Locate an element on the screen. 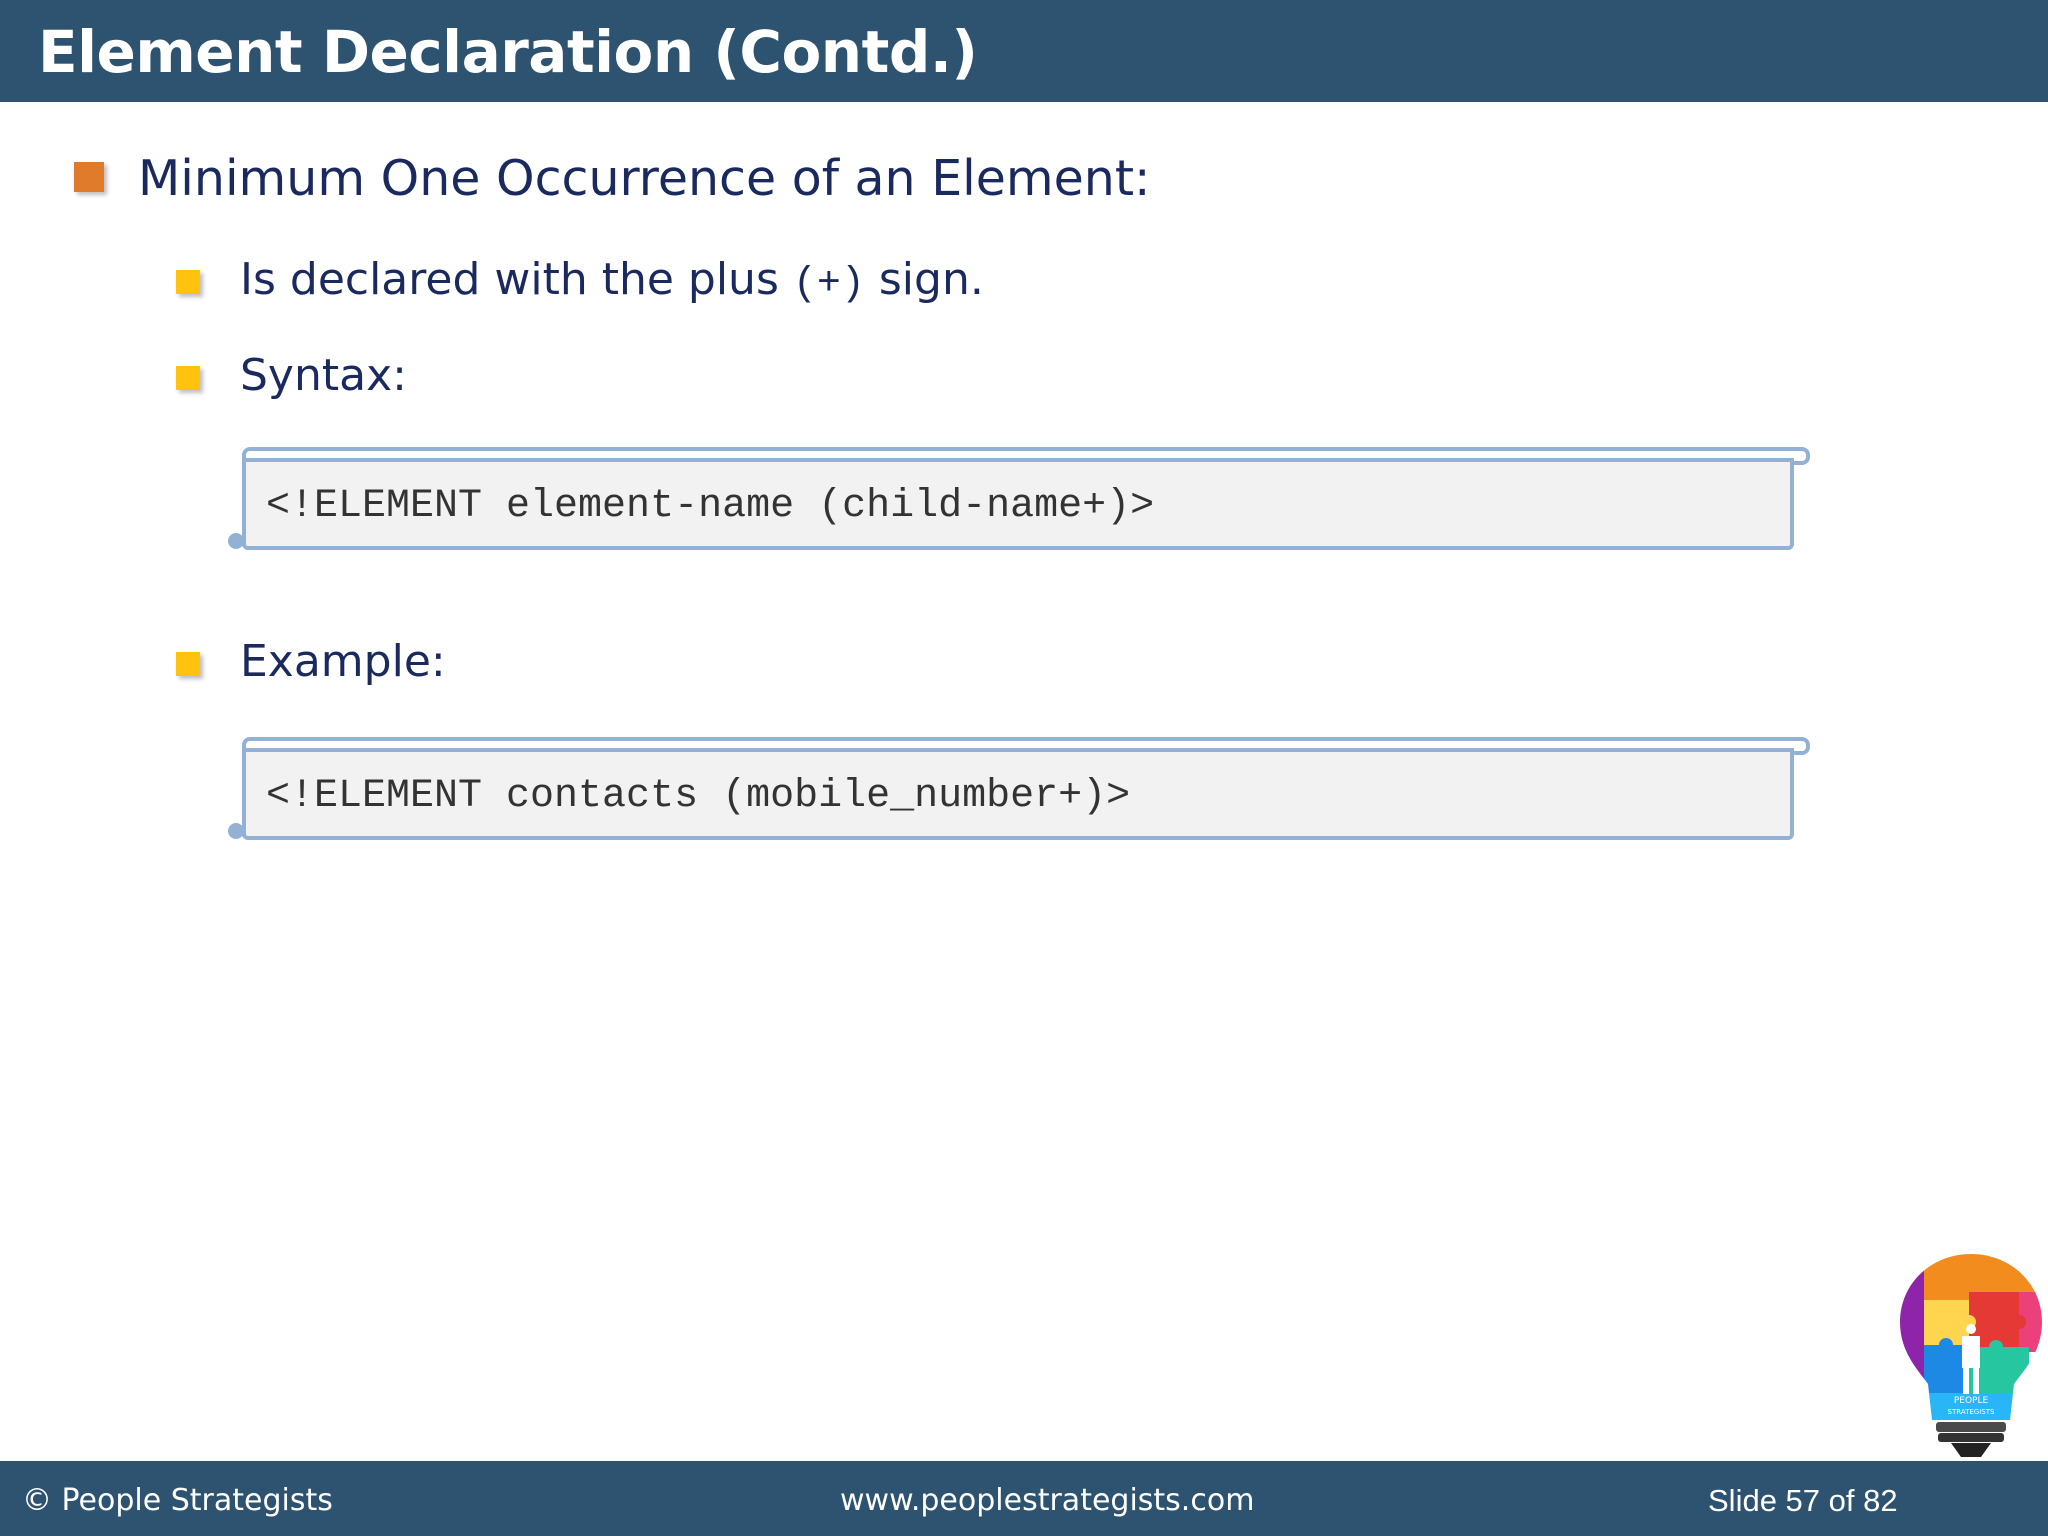  footer-copyright: © People Strategists is located at coordinates (177, 1500).